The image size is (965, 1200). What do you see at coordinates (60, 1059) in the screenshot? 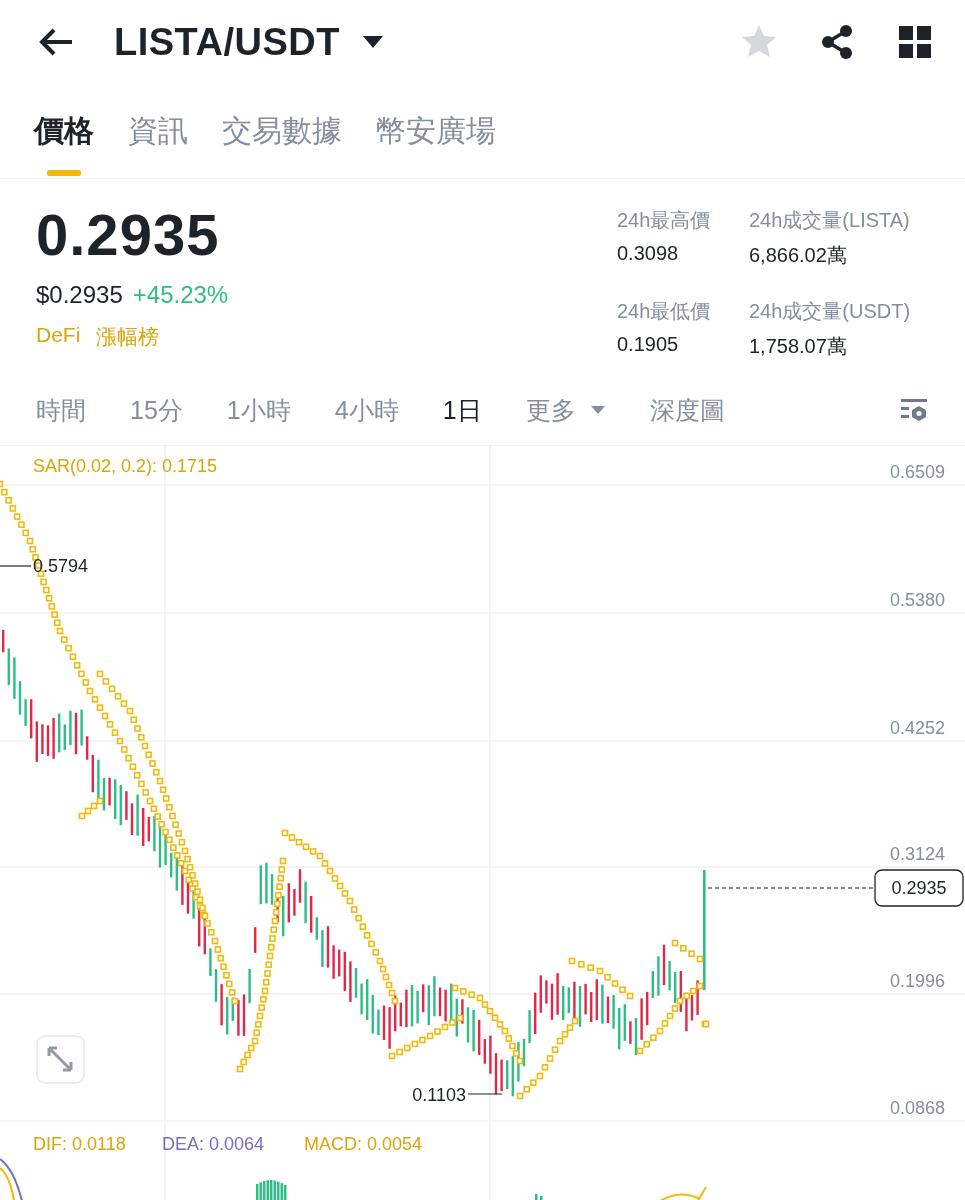
I see `expand-button` at bounding box center [60, 1059].